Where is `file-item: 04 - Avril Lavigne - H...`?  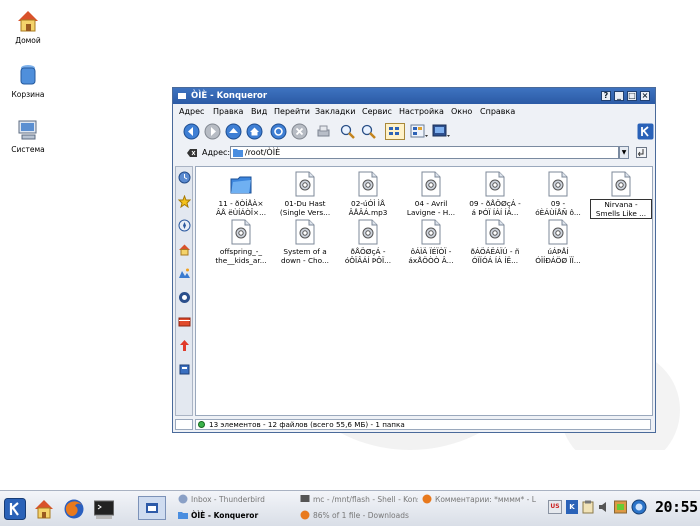
file-item: 04 - Avril Lavigne - H... is located at coordinates (431, 194).